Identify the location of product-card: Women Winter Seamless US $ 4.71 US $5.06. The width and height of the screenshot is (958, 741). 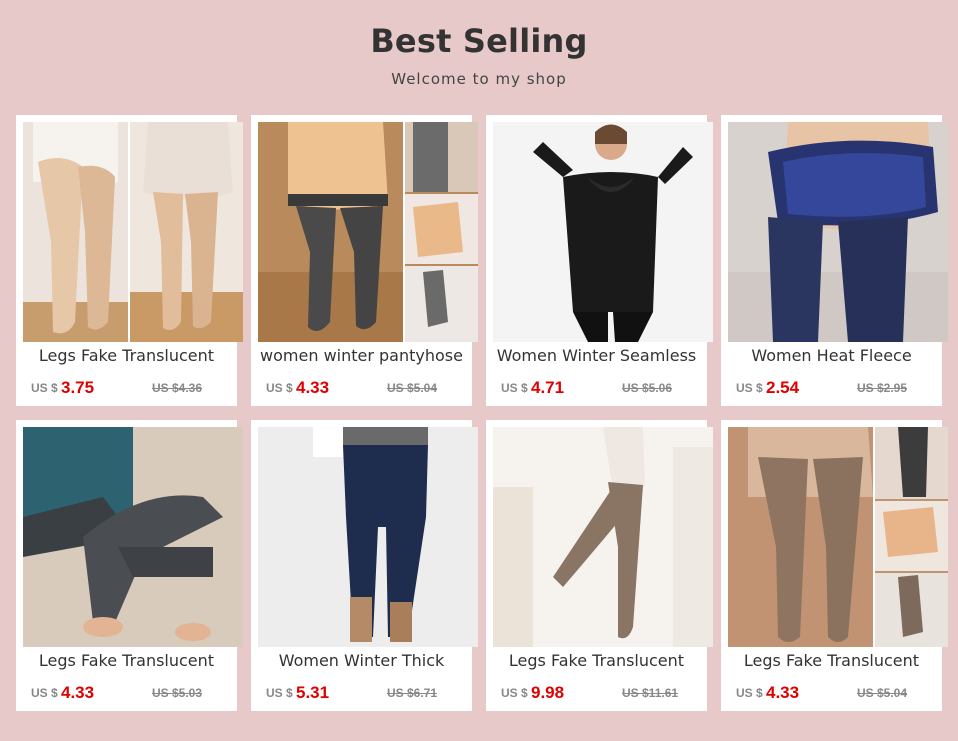
(599, 260).